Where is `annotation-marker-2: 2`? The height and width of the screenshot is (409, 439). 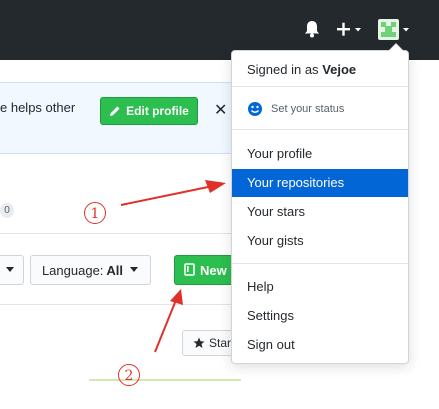 annotation-marker-2: 2 is located at coordinates (129, 375).